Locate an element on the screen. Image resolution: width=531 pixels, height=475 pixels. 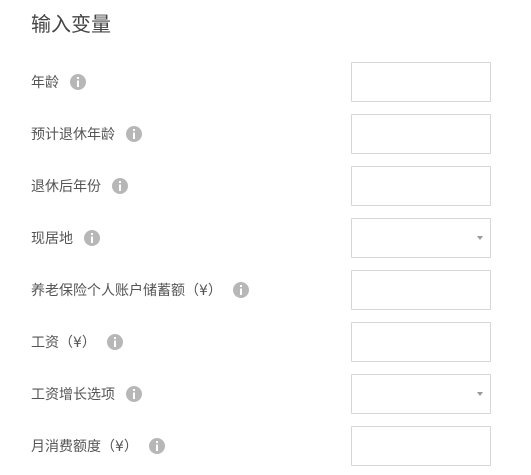
field-row-residence: 现居地 is located at coordinates (265, 238).